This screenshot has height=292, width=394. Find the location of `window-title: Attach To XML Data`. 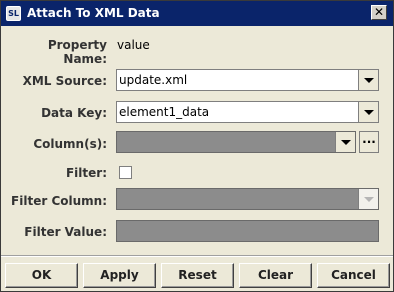

window-title: Attach To XML Data is located at coordinates (93, 13).